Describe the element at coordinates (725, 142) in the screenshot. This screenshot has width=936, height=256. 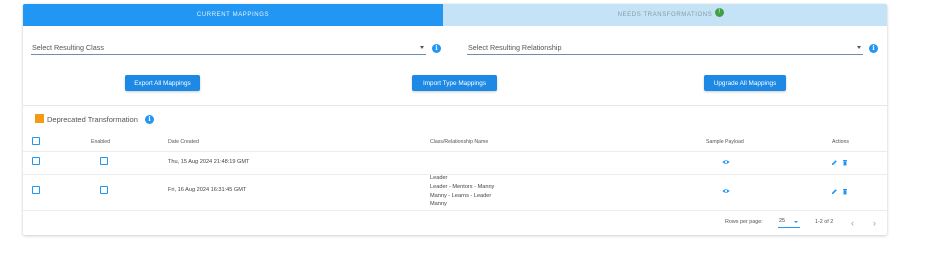
I see `header-sample-payload: Sample Payload` at that location.